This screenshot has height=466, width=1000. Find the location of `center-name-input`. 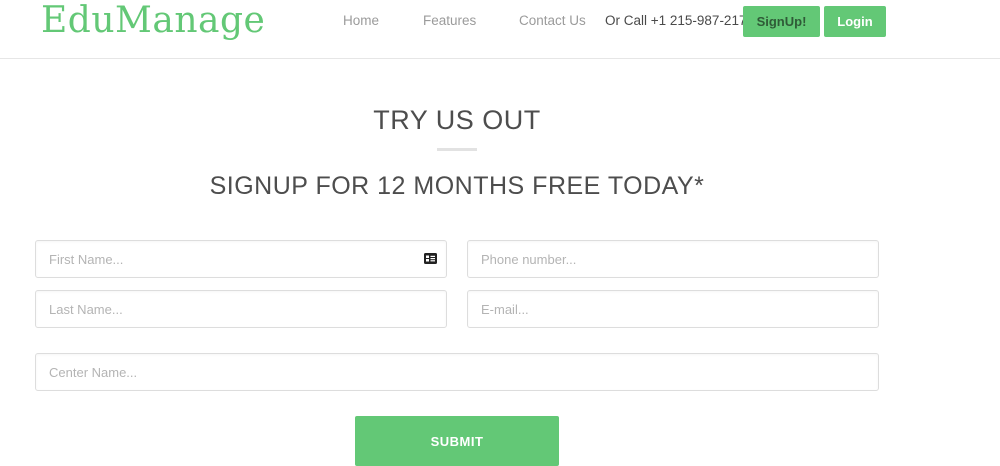

center-name-input is located at coordinates (457, 372).